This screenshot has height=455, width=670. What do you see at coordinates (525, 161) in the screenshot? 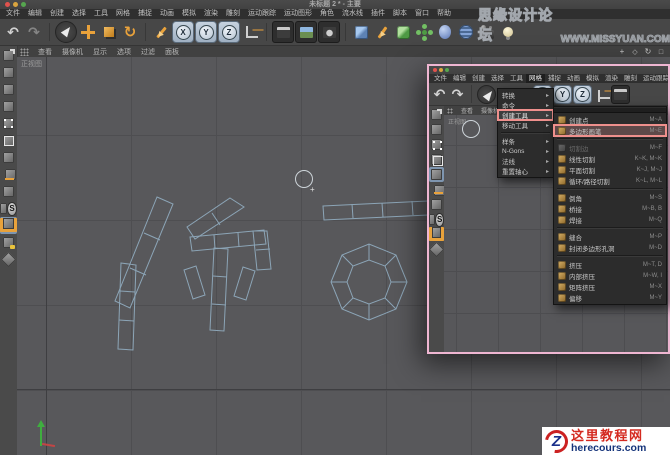
I see `menu-row: 法线 ▸` at bounding box center [525, 161].